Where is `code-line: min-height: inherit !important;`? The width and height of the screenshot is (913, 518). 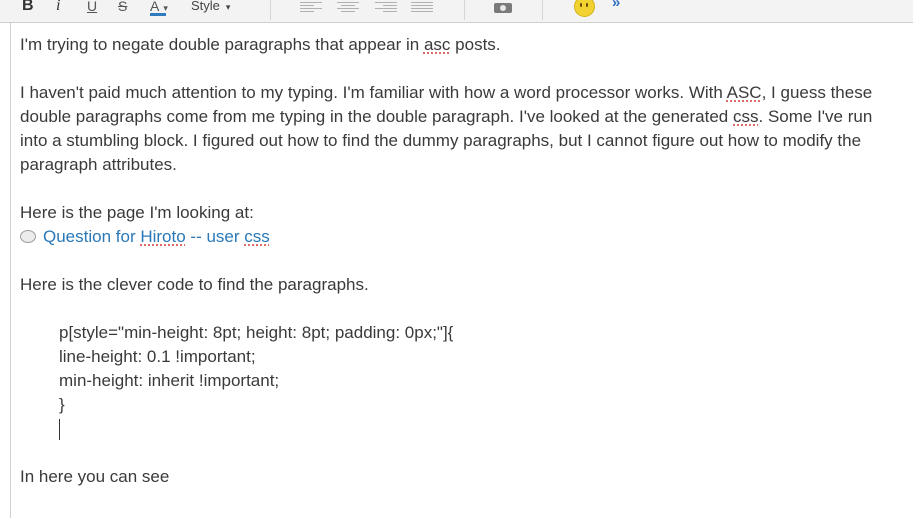 code-line: min-height: inherit !important; is located at coordinates (169, 380).